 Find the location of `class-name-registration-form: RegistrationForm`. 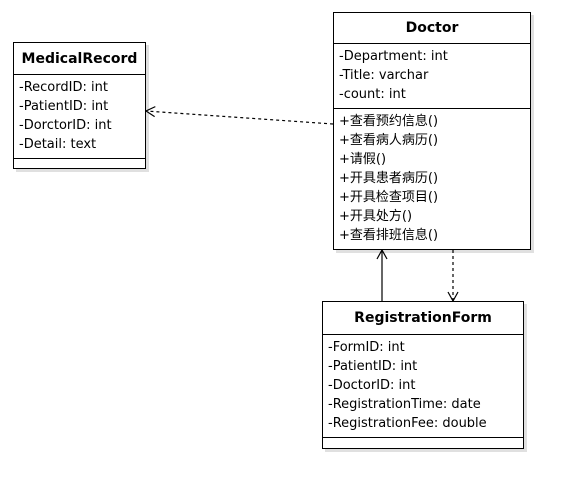

class-name-registration-form: RegistrationForm is located at coordinates (423, 318).